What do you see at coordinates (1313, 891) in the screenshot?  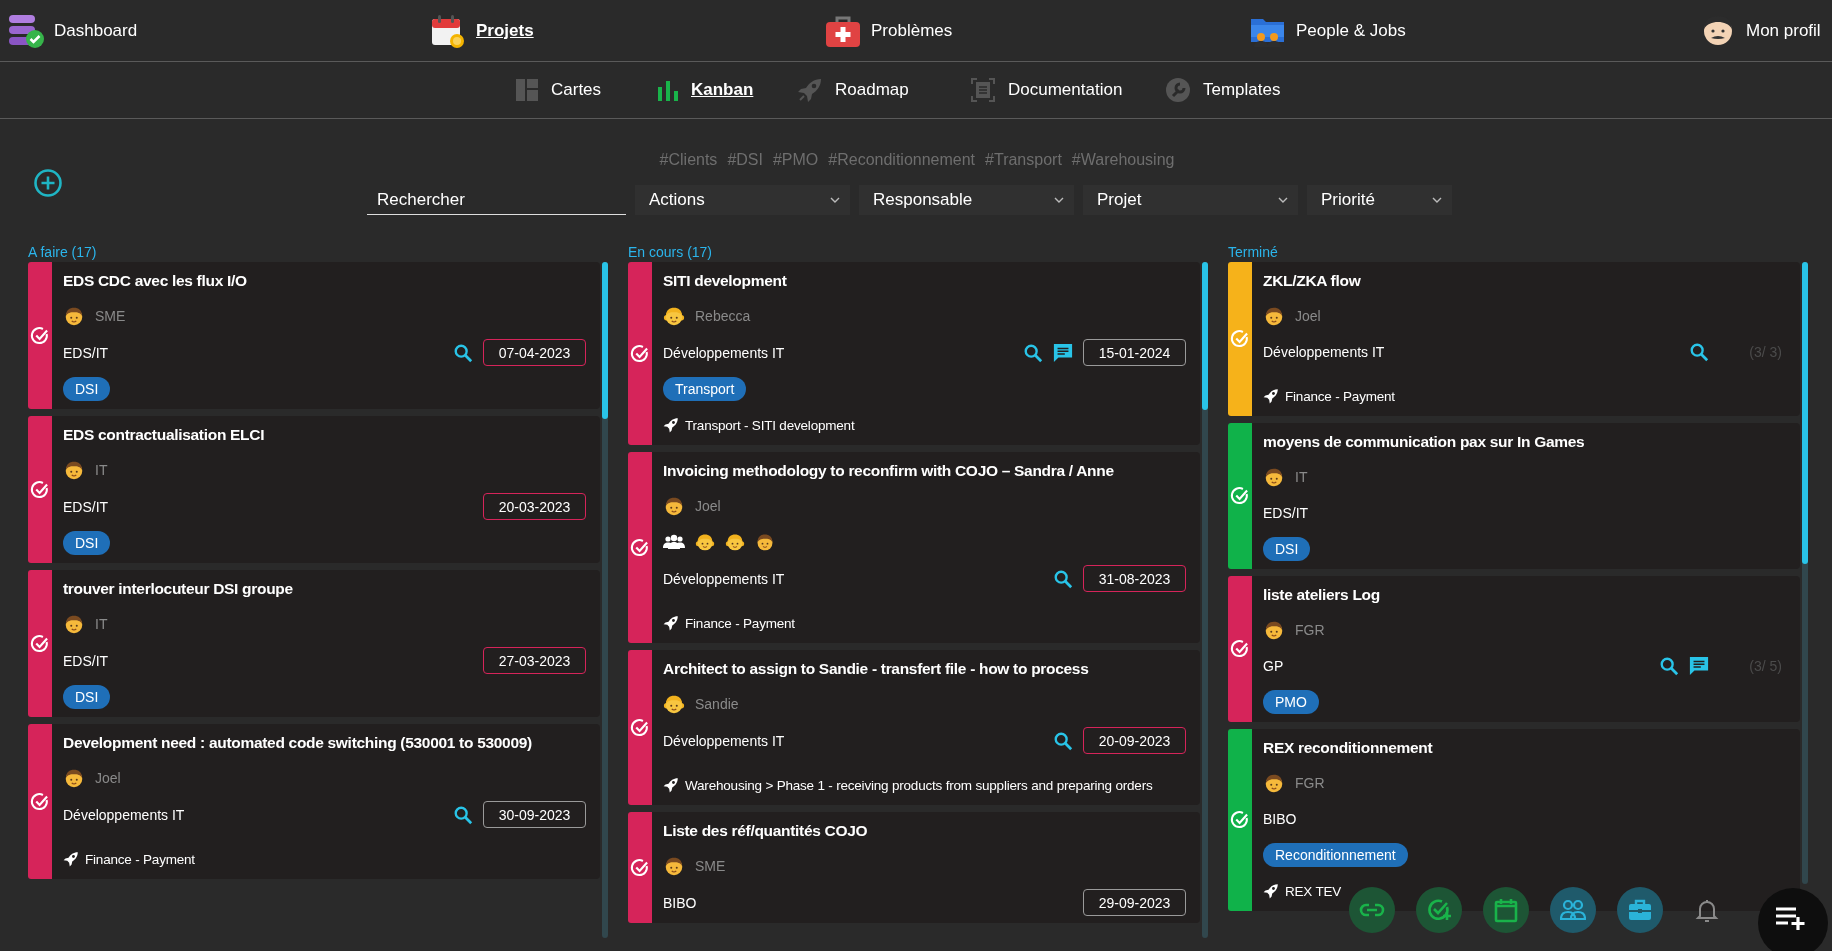 I see `project-name: REX TEV` at bounding box center [1313, 891].